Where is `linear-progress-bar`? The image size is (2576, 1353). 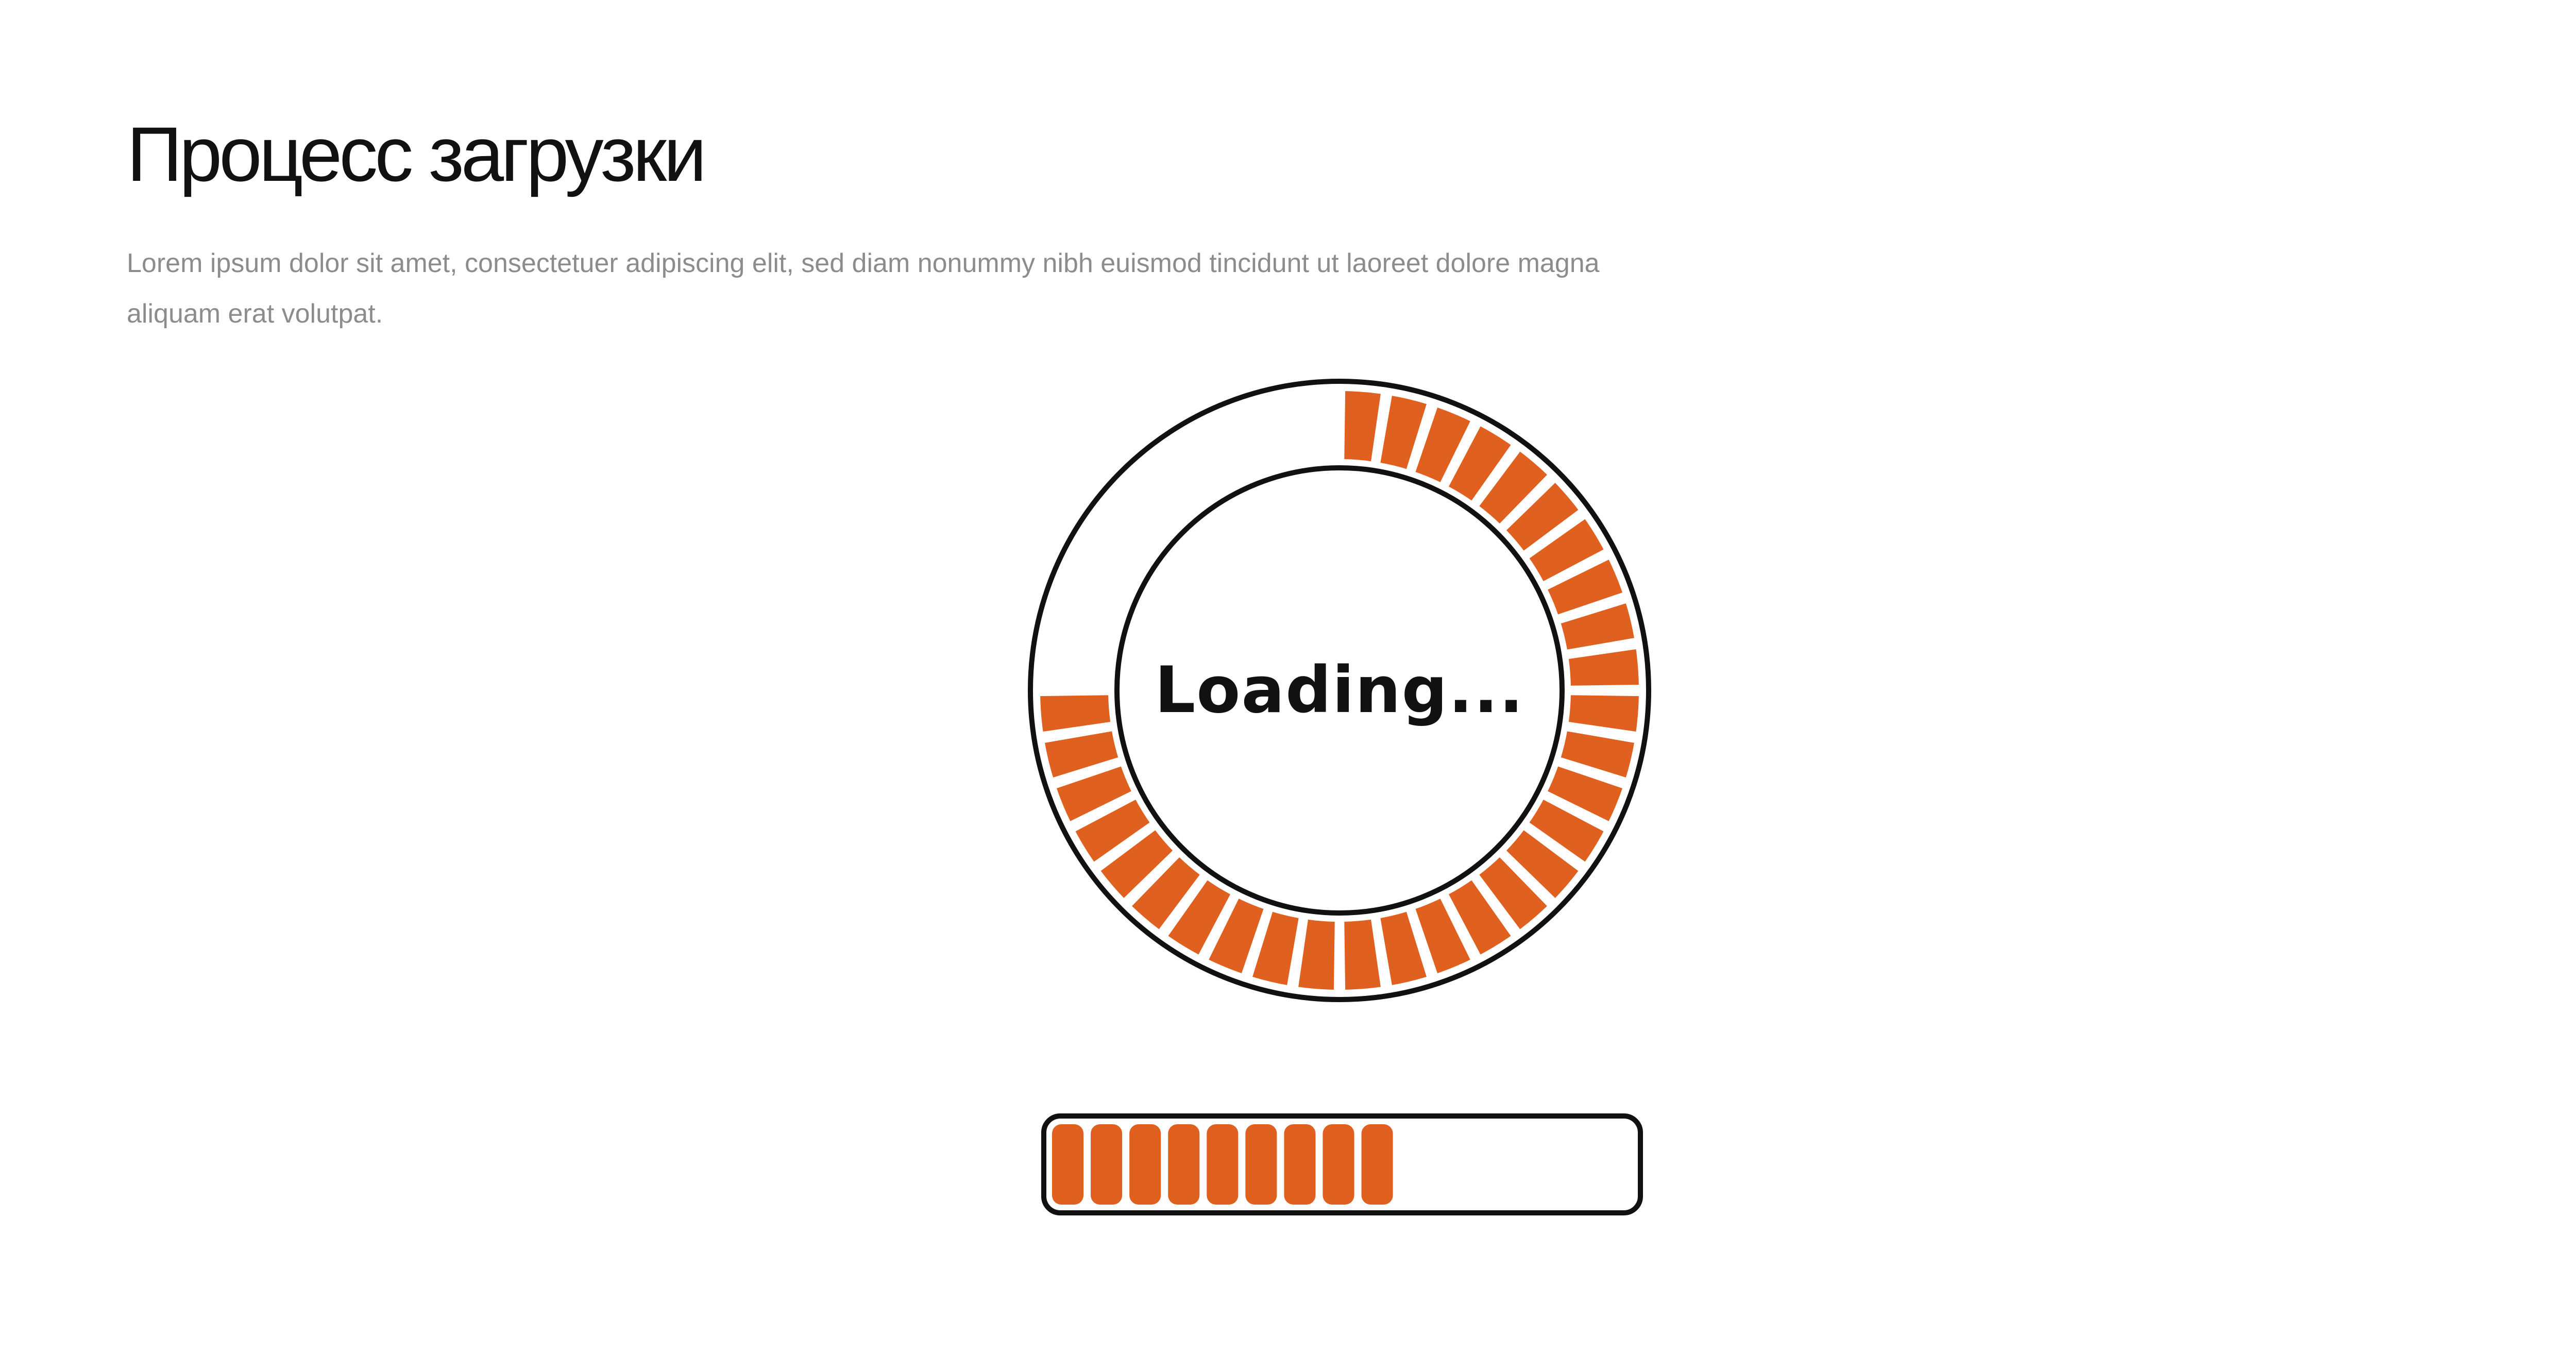 linear-progress-bar is located at coordinates (1342, 1164).